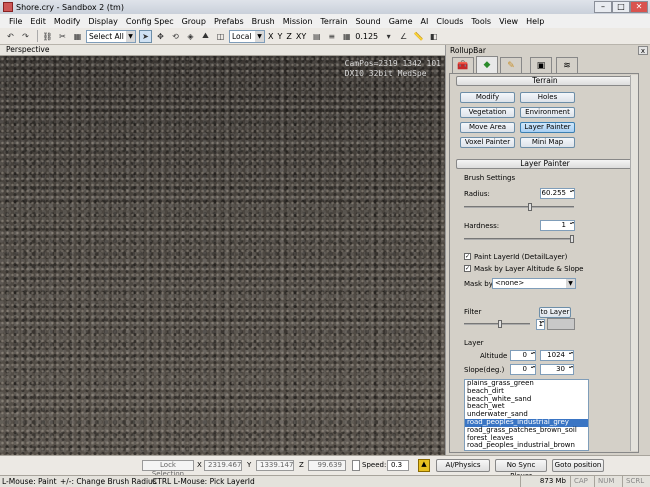  I want to click on maximize-button: □, so click(621, 7).